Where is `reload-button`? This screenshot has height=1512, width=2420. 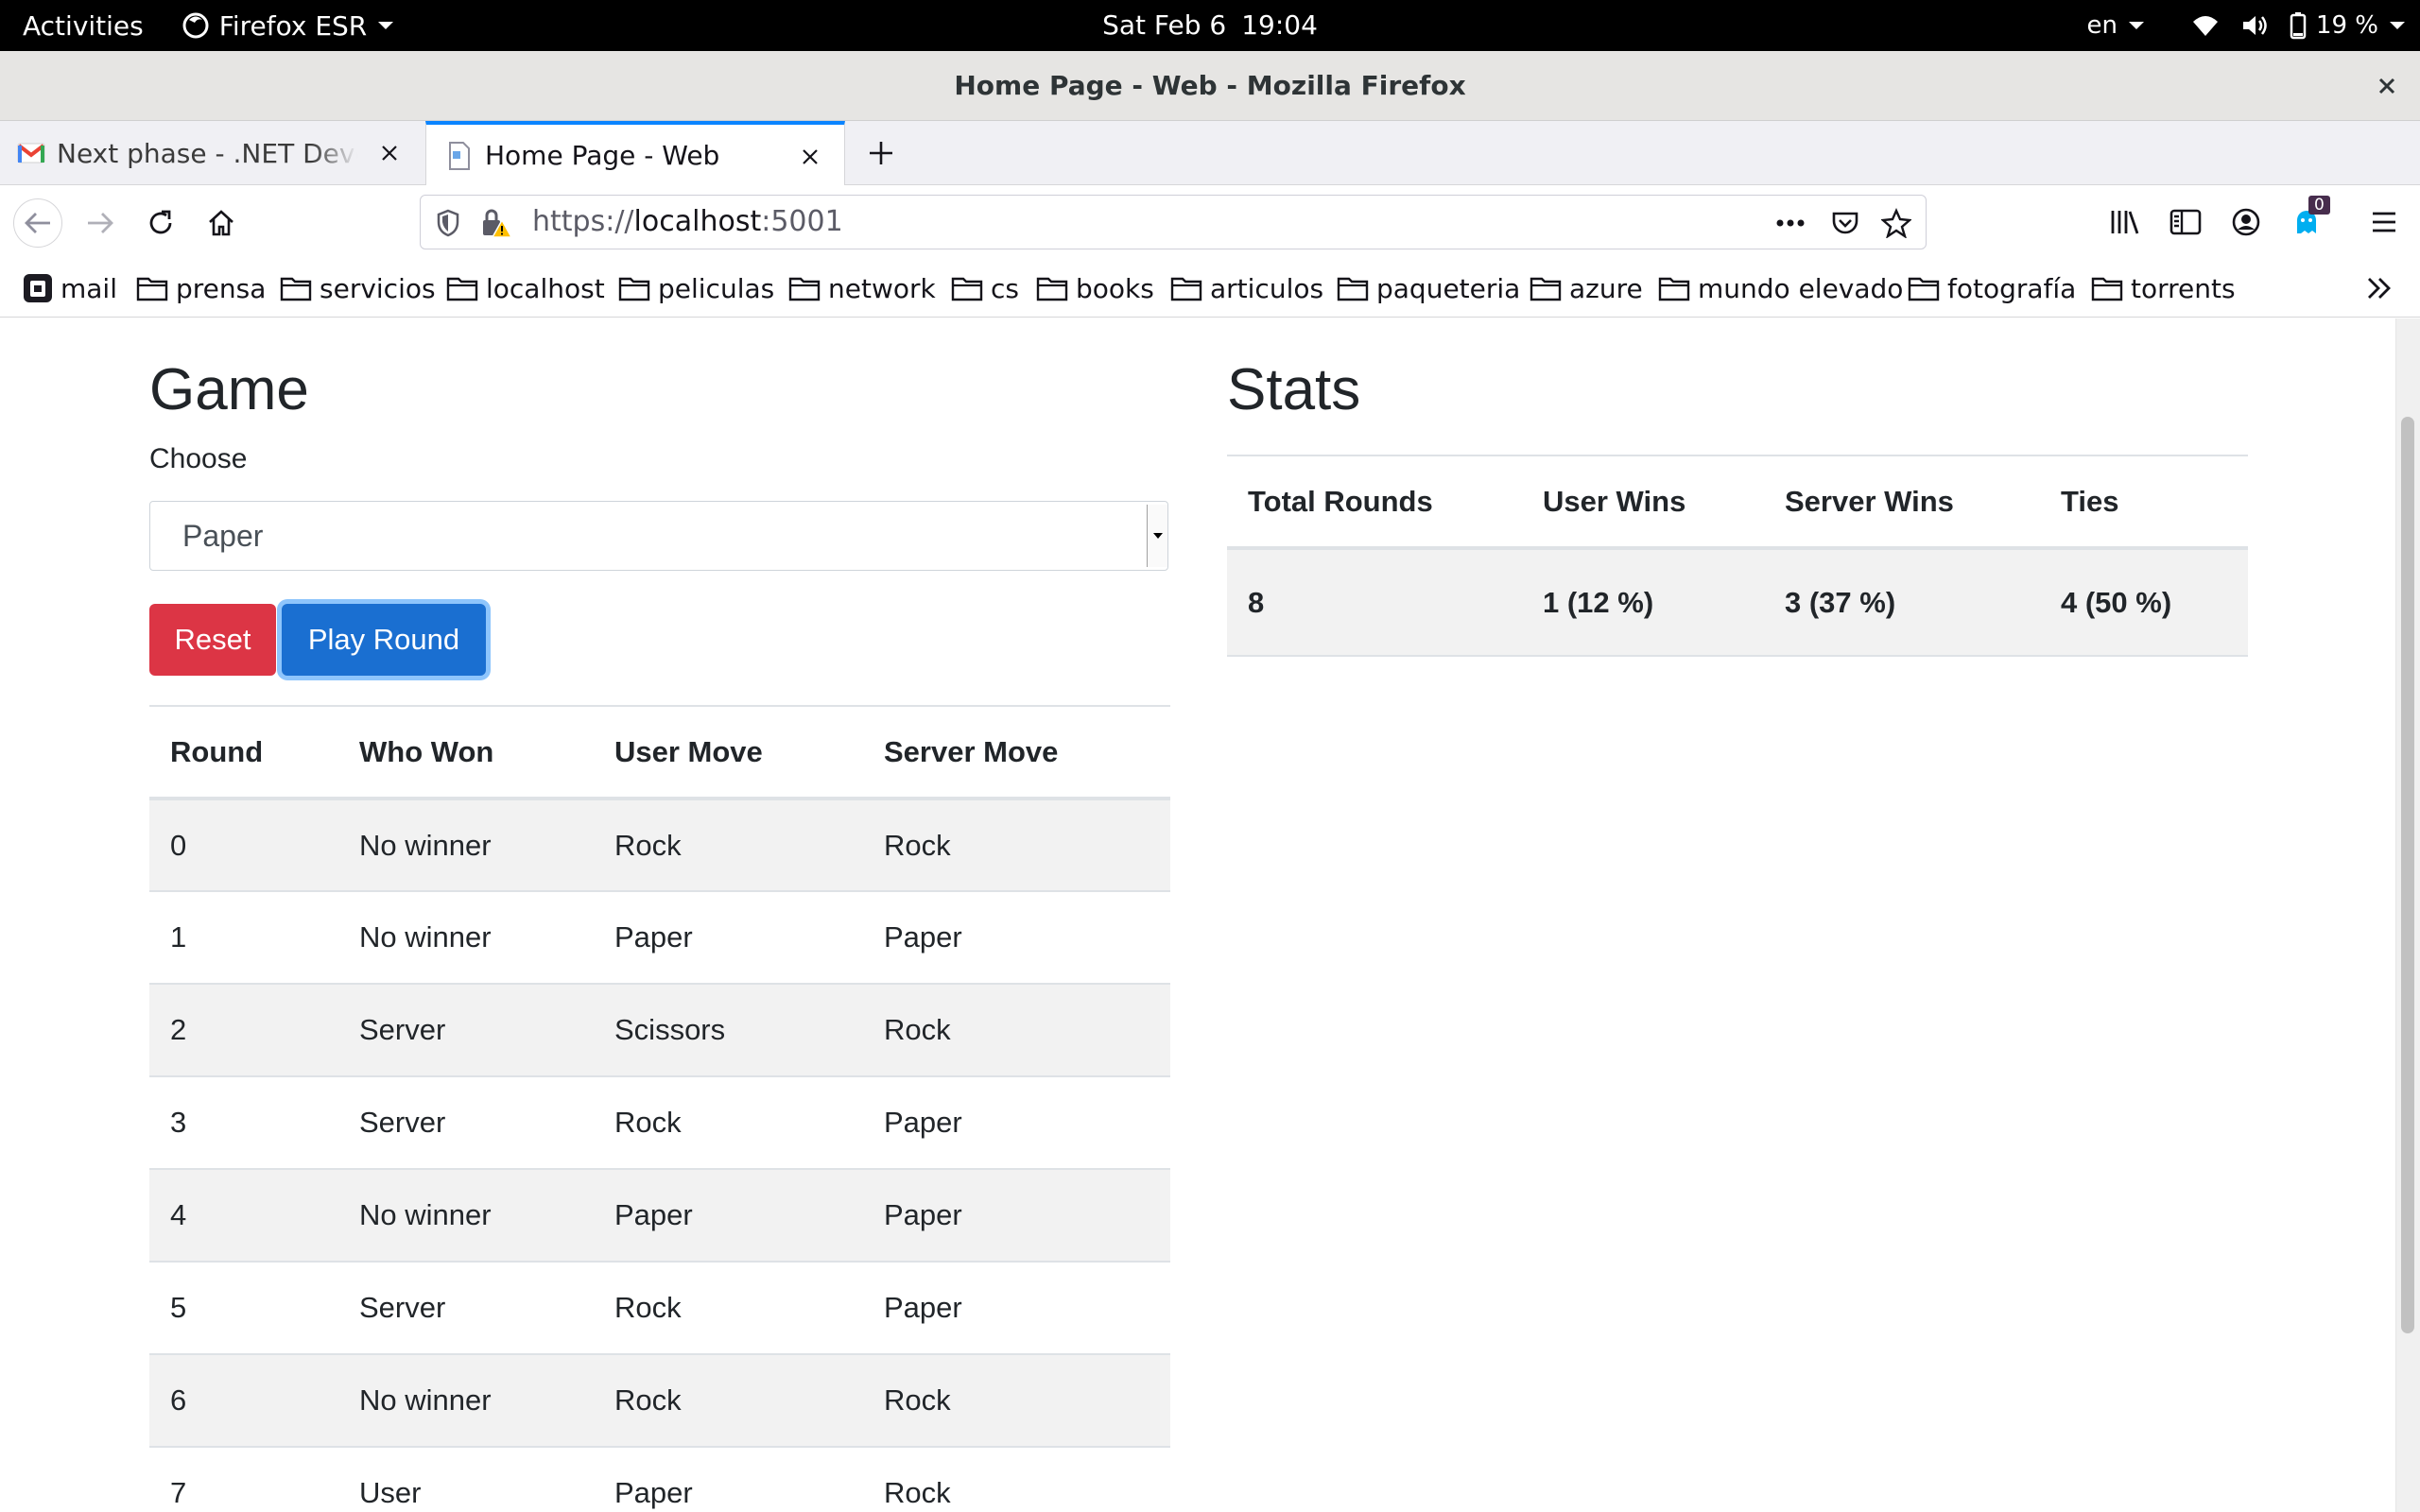
reload-button is located at coordinates (161, 223).